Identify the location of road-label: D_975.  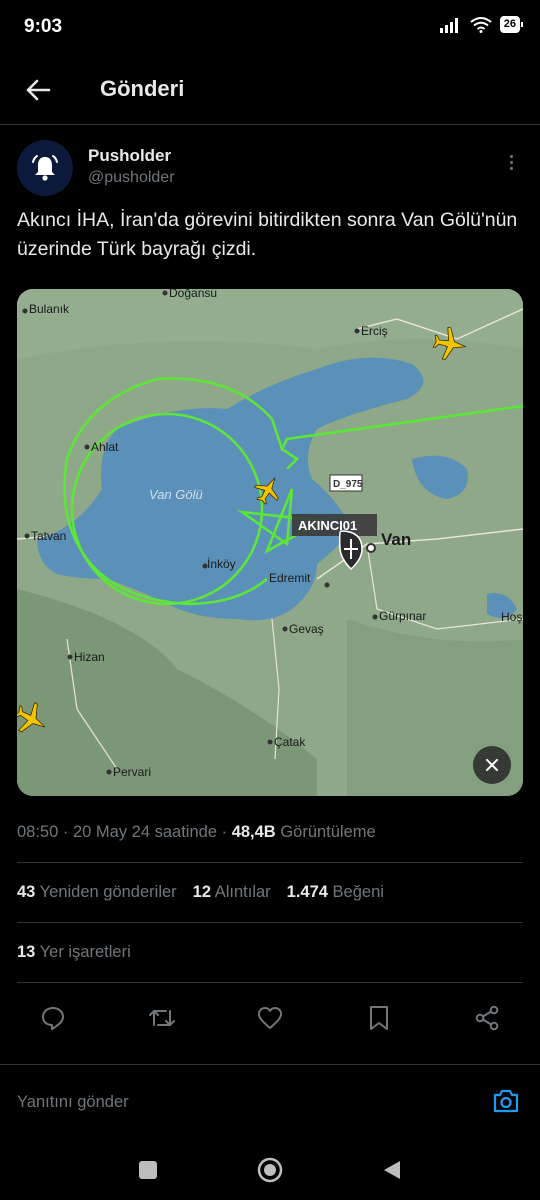
(348, 484).